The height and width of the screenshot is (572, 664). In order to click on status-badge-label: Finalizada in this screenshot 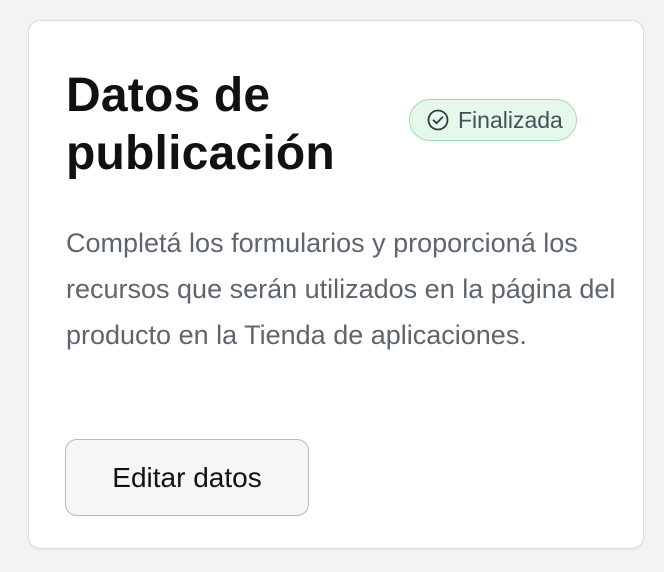, I will do `click(510, 119)`.